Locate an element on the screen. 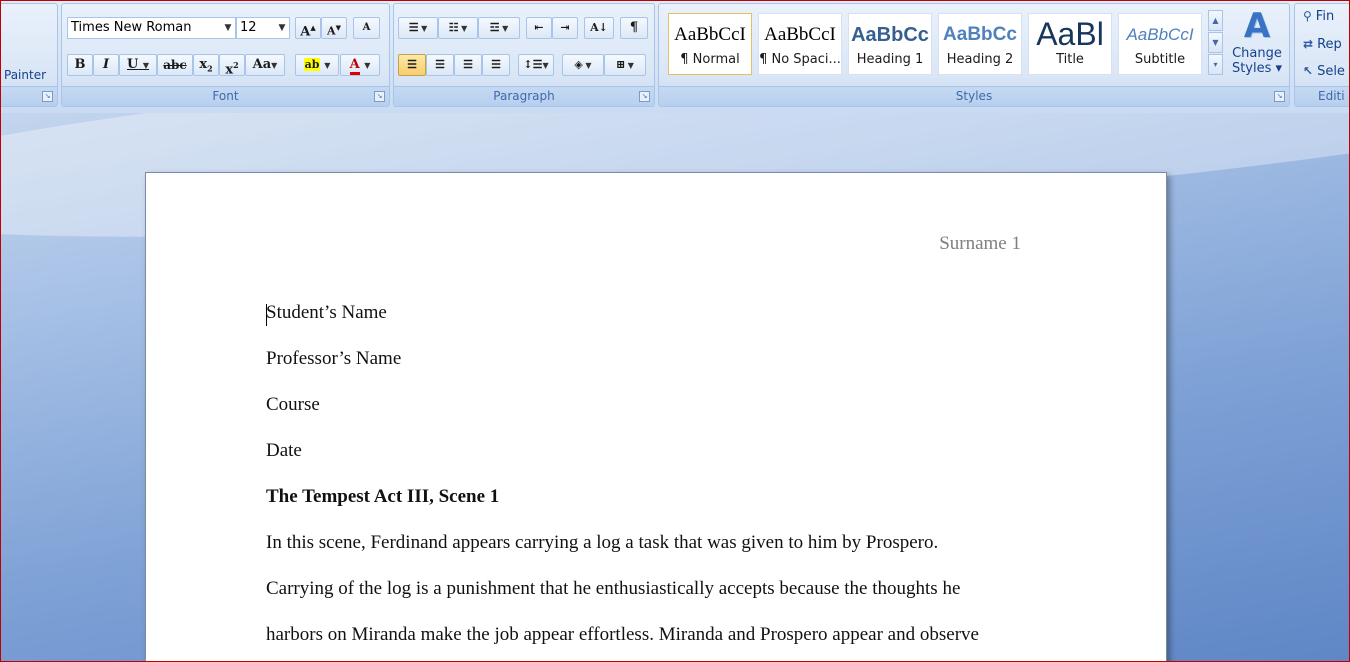  gallery-down-icon: ▼ is located at coordinates (1215, 42).